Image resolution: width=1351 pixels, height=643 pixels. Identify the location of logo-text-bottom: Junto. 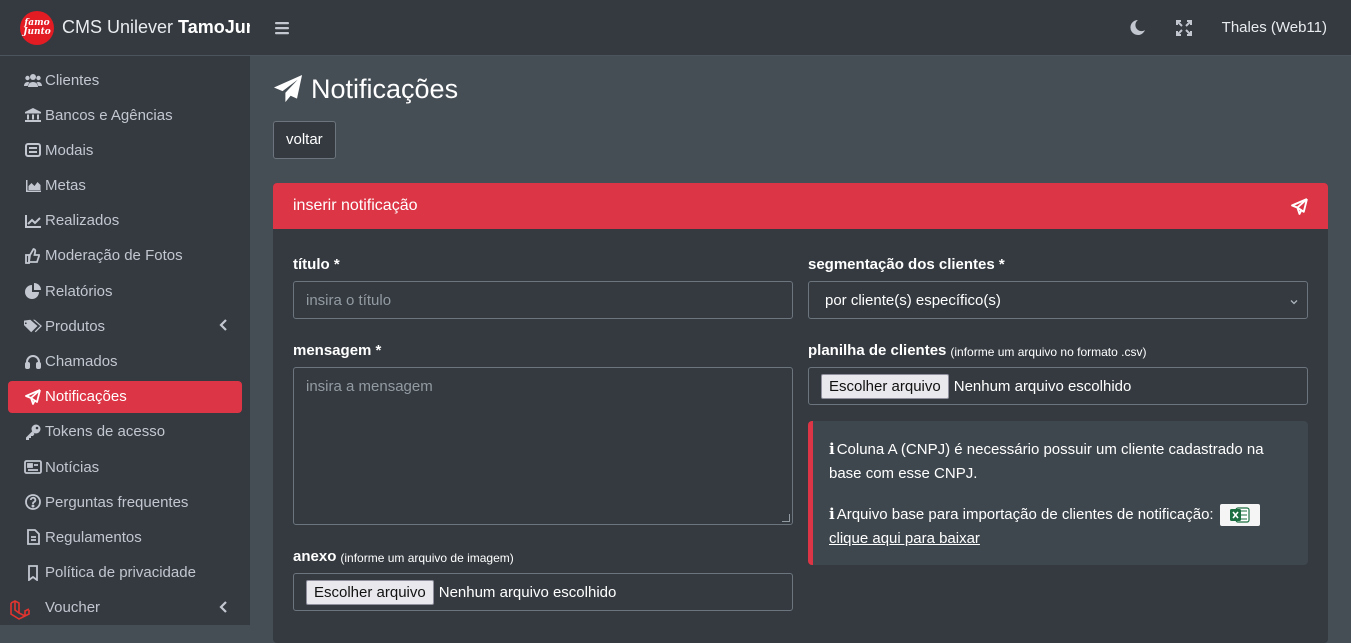
(37, 32).